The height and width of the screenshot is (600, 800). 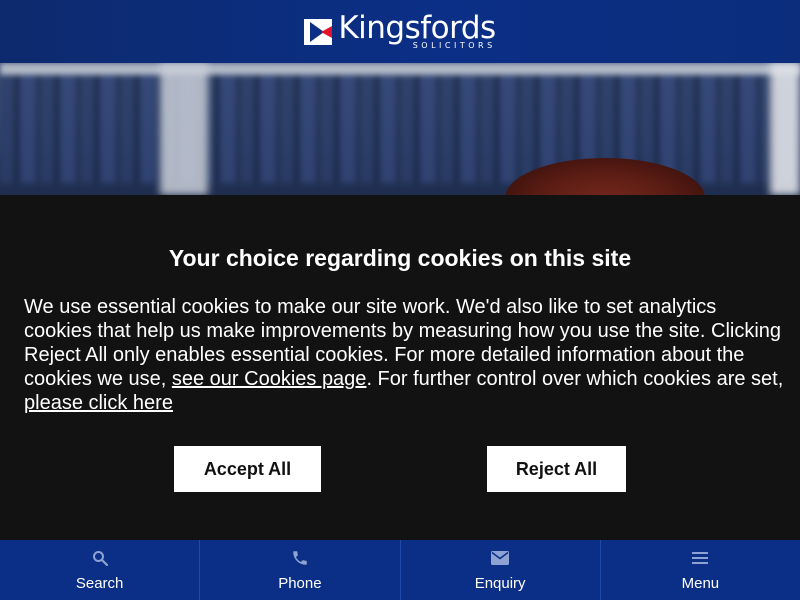 I want to click on bottom-nav: Search Phone Enquiry Menu, so click(x=400, y=570).